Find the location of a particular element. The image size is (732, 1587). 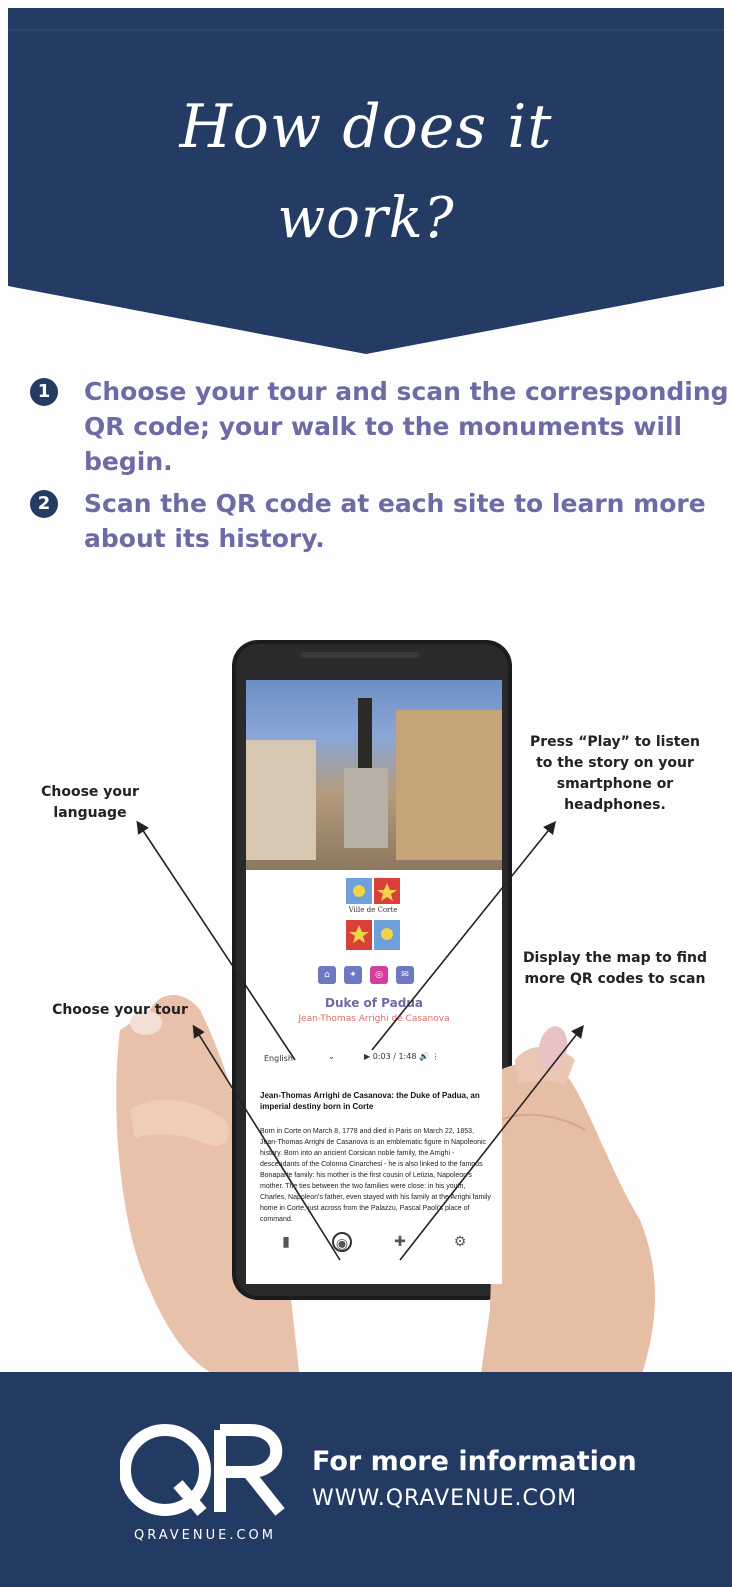

more-info-title: For more information is located at coordinates (474, 1461).